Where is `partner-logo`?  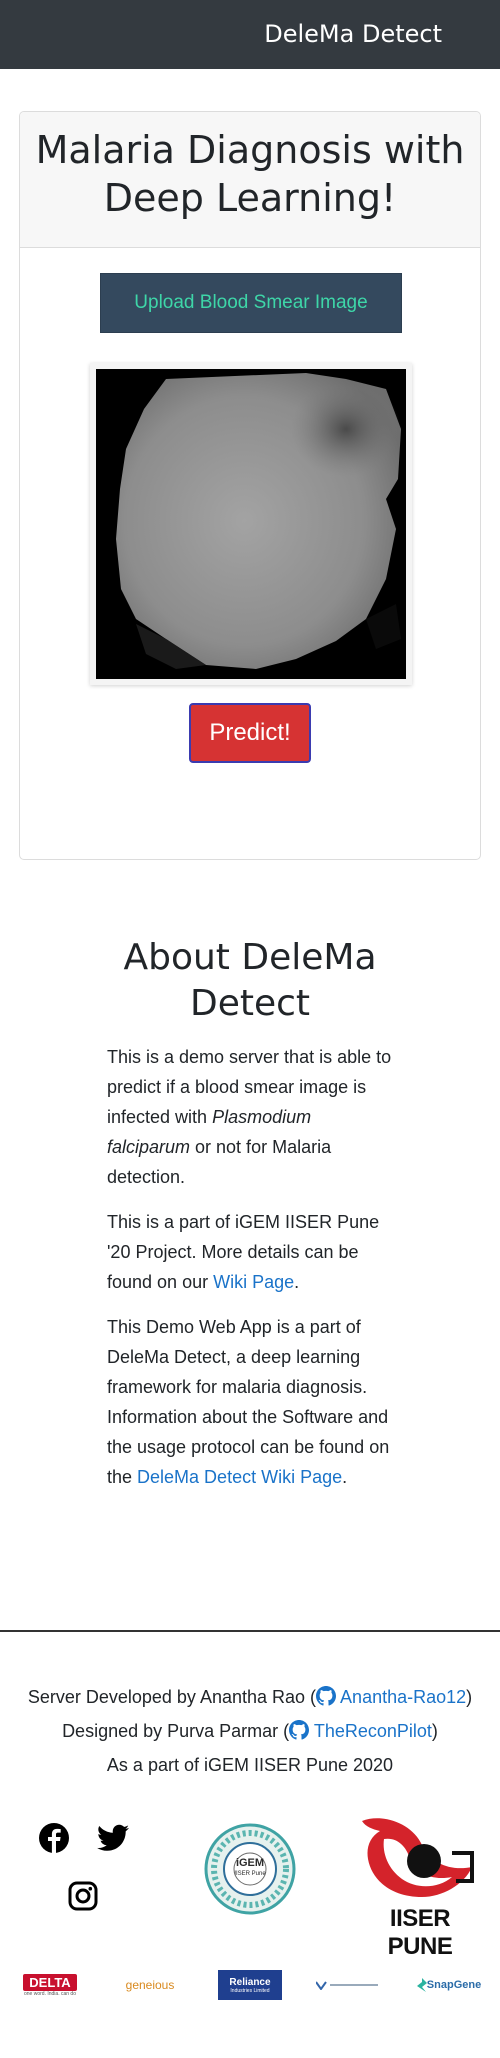
partner-logo is located at coordinates (348, 1985).